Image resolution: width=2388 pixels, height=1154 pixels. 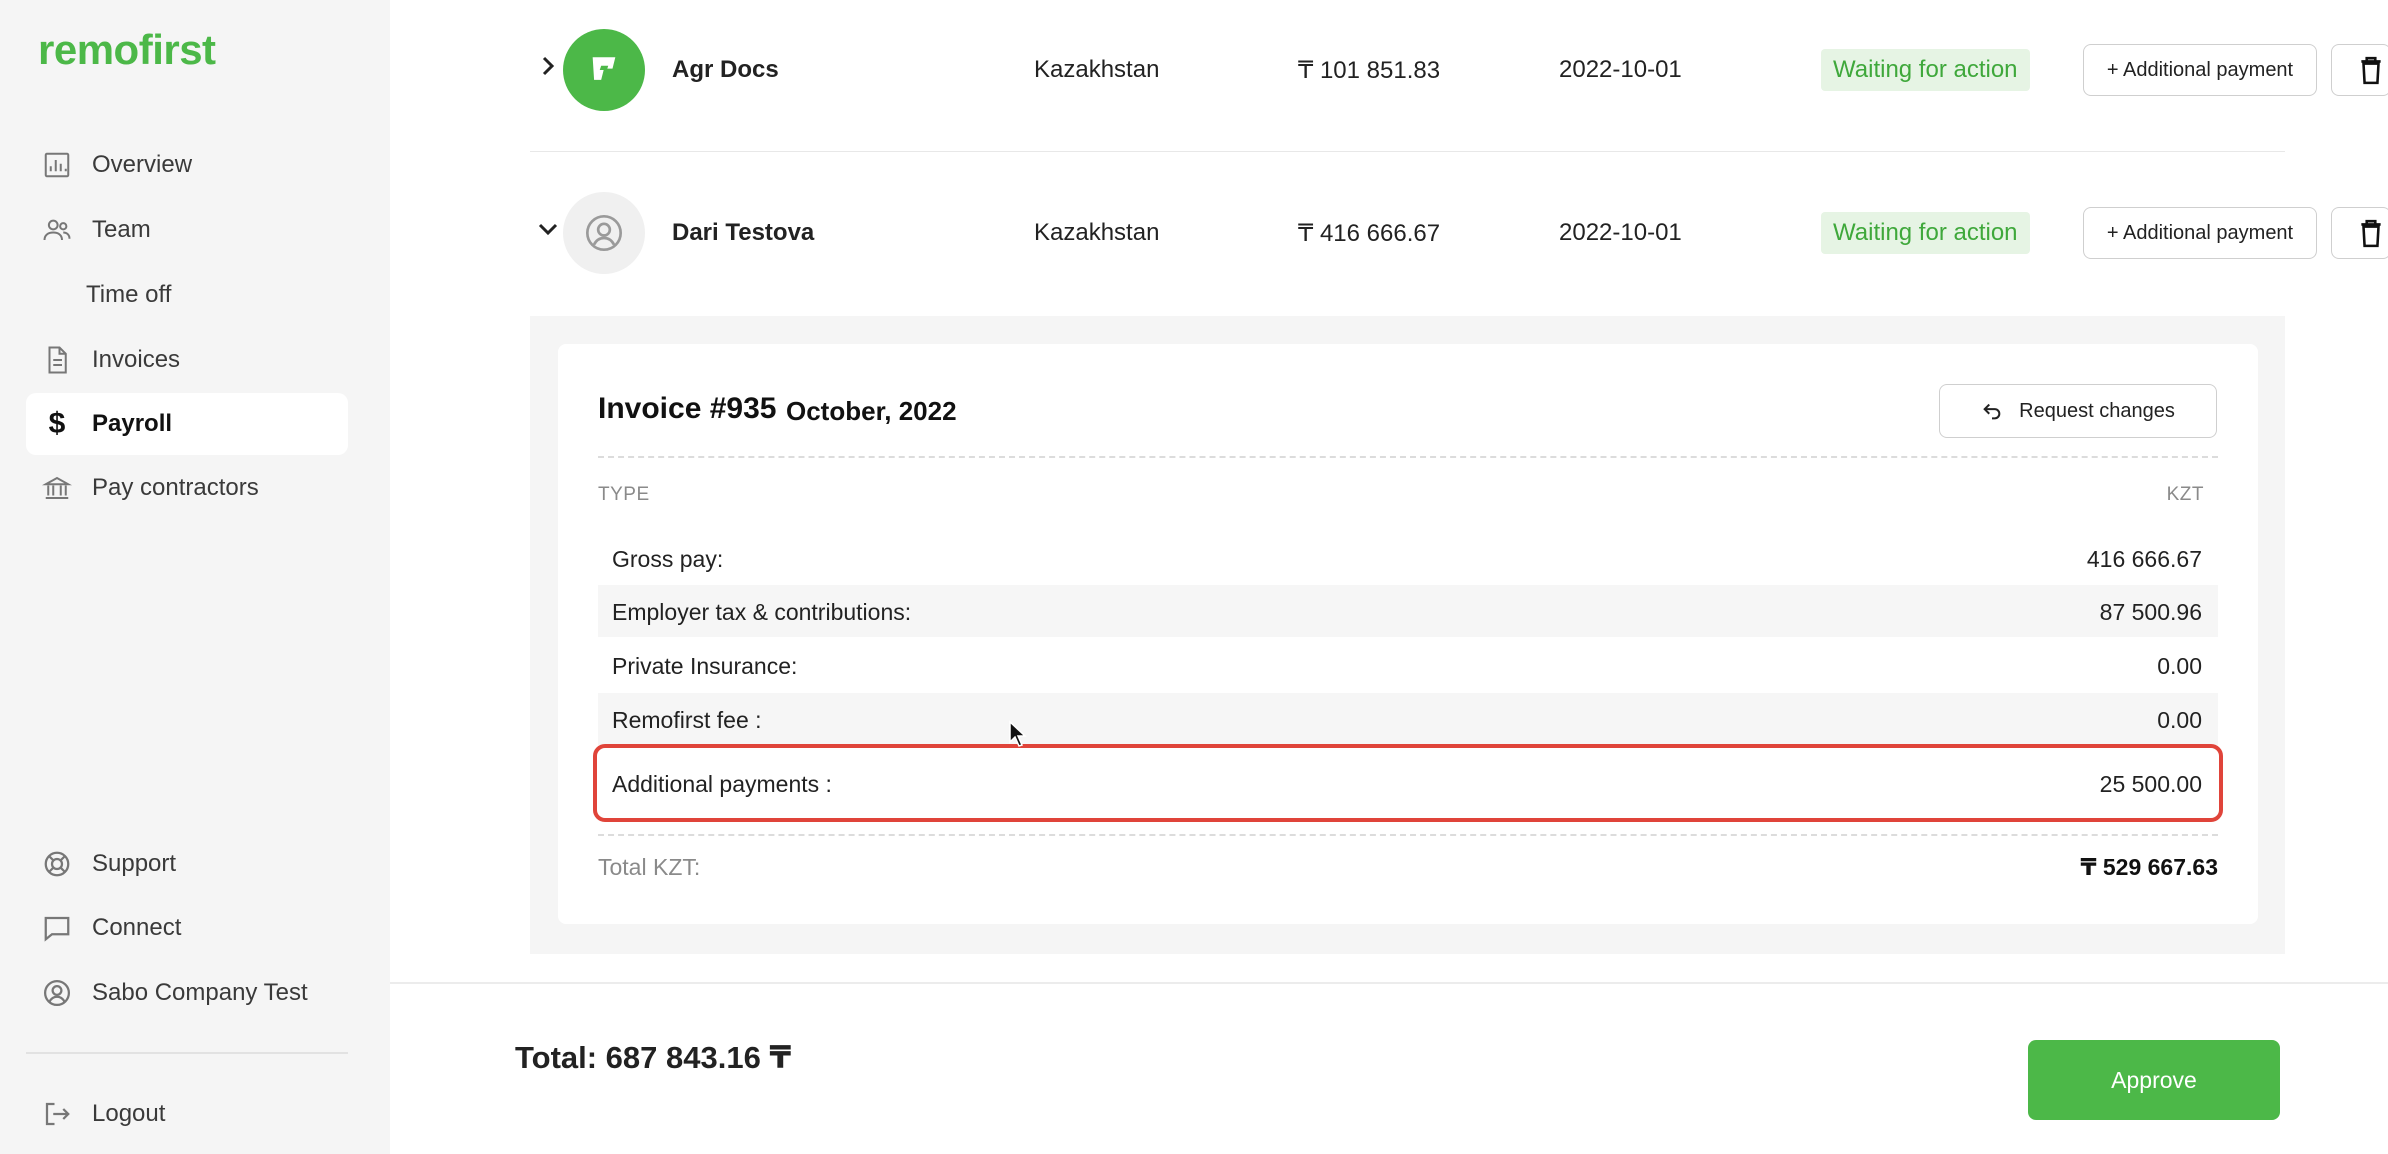 I want to click on chat-icon, so click(x=57, y=928).